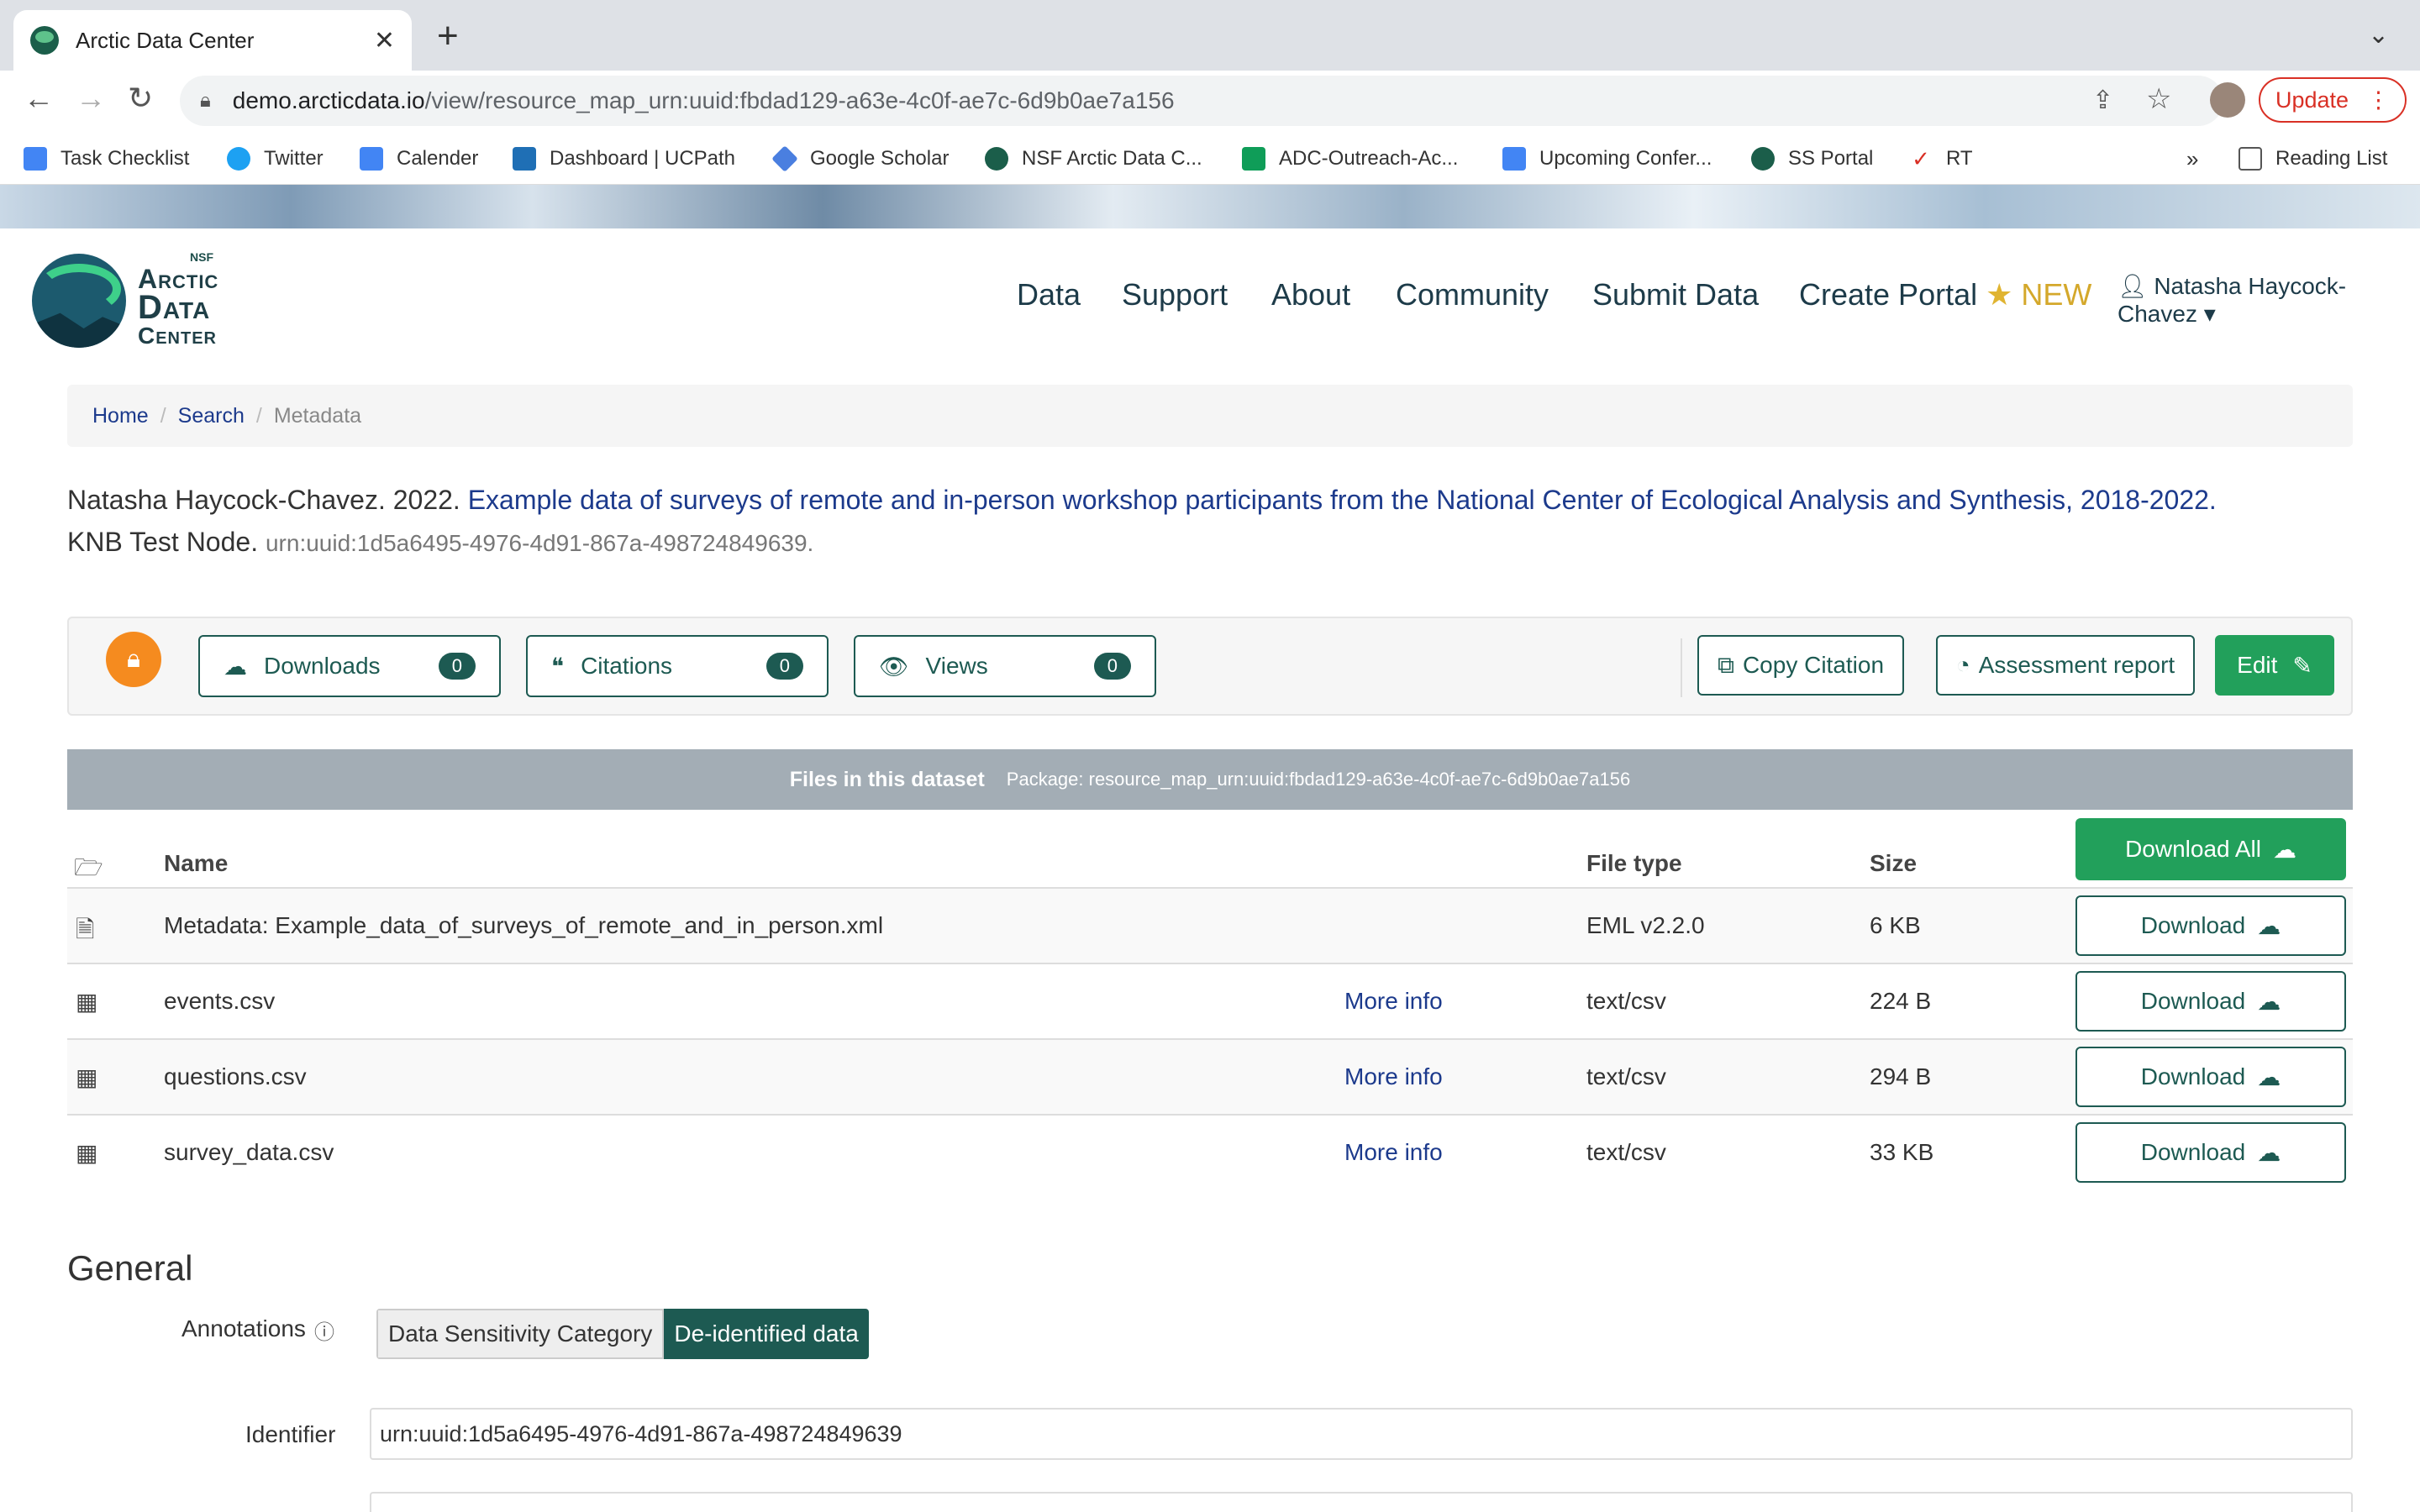 The height and width of the screenshot is (1512, 2420). What do you see at coordinates (87, 1002) in the screenshot?
I see `table-icon: ▦` at bounding box center [87, 1002].